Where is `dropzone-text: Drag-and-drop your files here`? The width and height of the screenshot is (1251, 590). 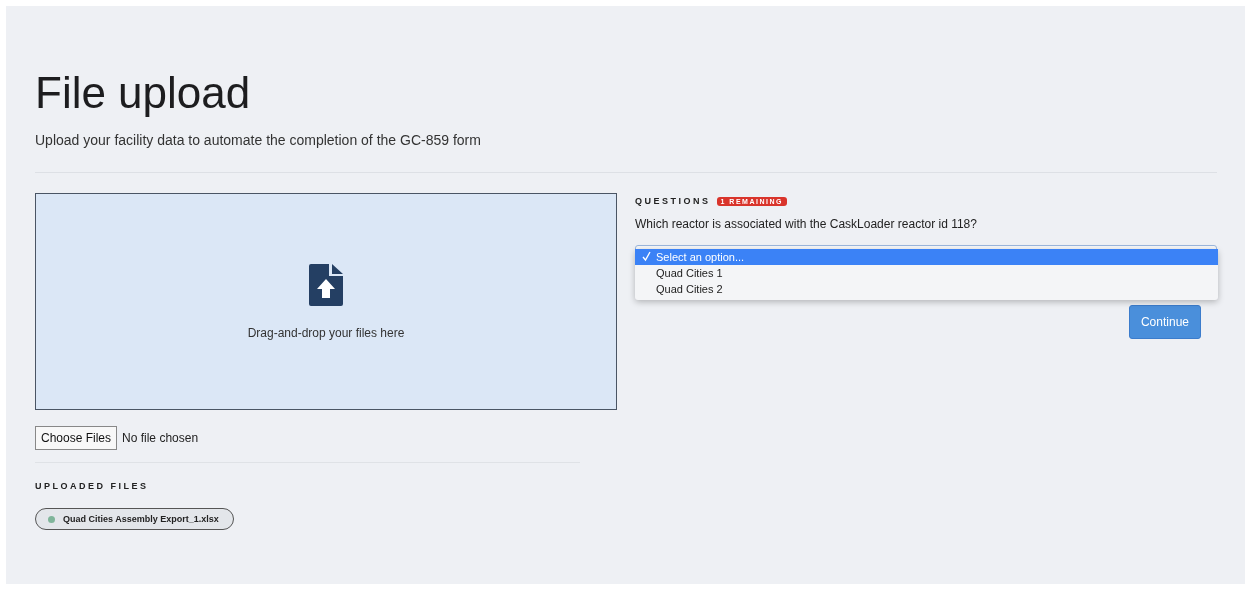 dropzone-text: Drag-and-drop your files here is located at coordinates (326, 332).